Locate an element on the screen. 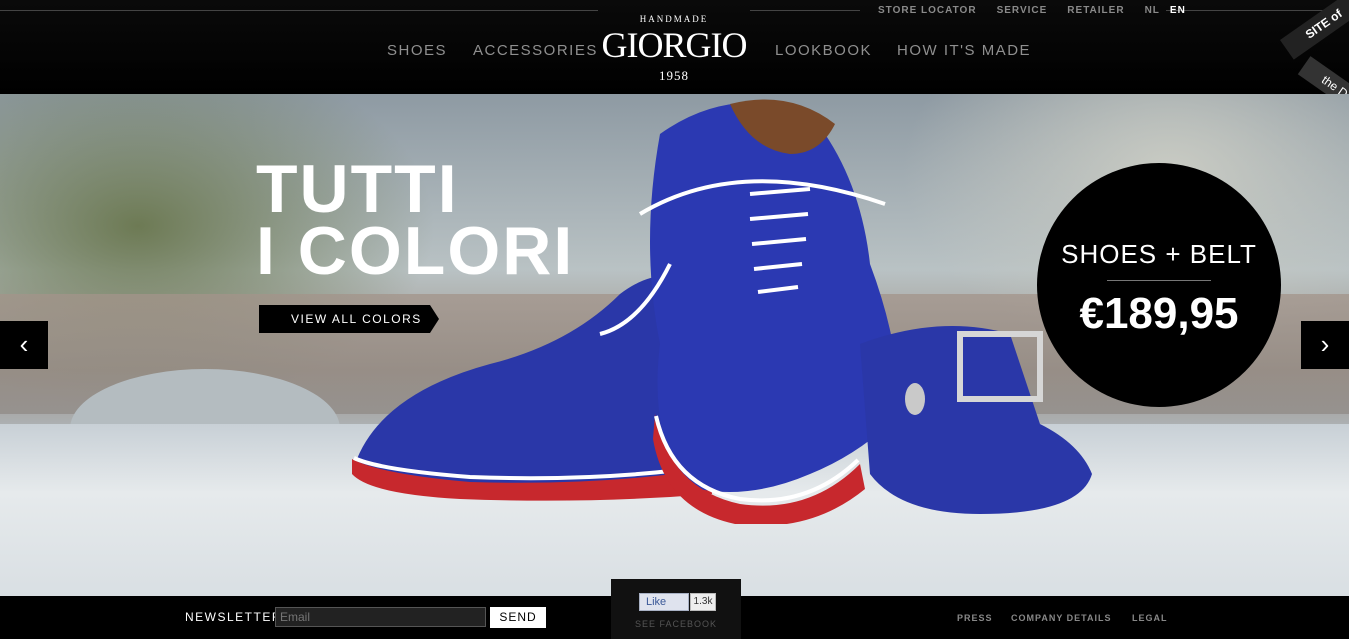 Image resolution: width=1349 pixels, height=639 pixels. legal-link: LEGAL is located at coordinates (1150, 618).